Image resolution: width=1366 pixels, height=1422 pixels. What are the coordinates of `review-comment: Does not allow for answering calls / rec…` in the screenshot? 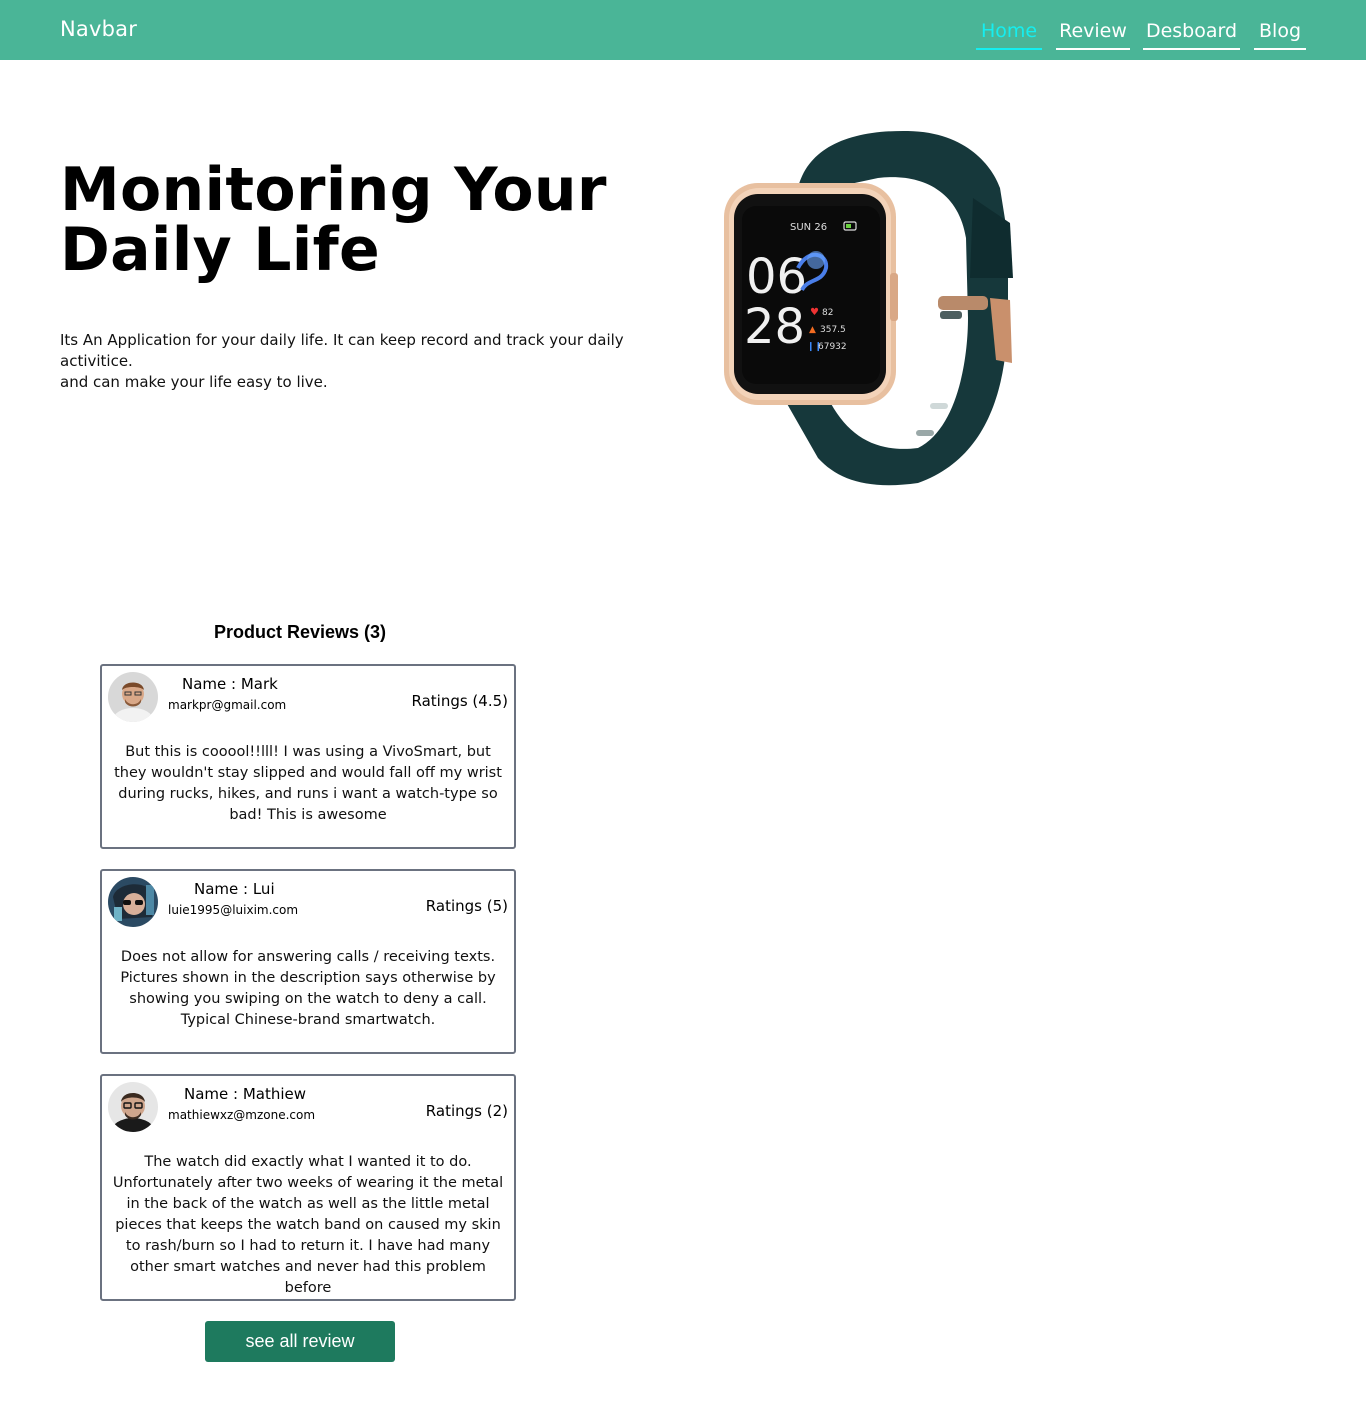 It's located at (308, 988).